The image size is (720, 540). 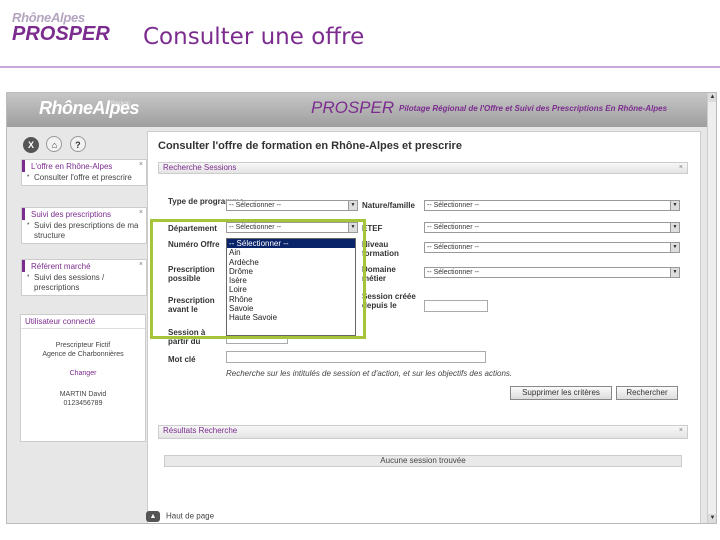 What do you see at coordinates (84, 166) in the screenshot?
I see `sidebar-title-offre: L'offre en Rhône-Alpes ×` at bounding box center [84, 166].